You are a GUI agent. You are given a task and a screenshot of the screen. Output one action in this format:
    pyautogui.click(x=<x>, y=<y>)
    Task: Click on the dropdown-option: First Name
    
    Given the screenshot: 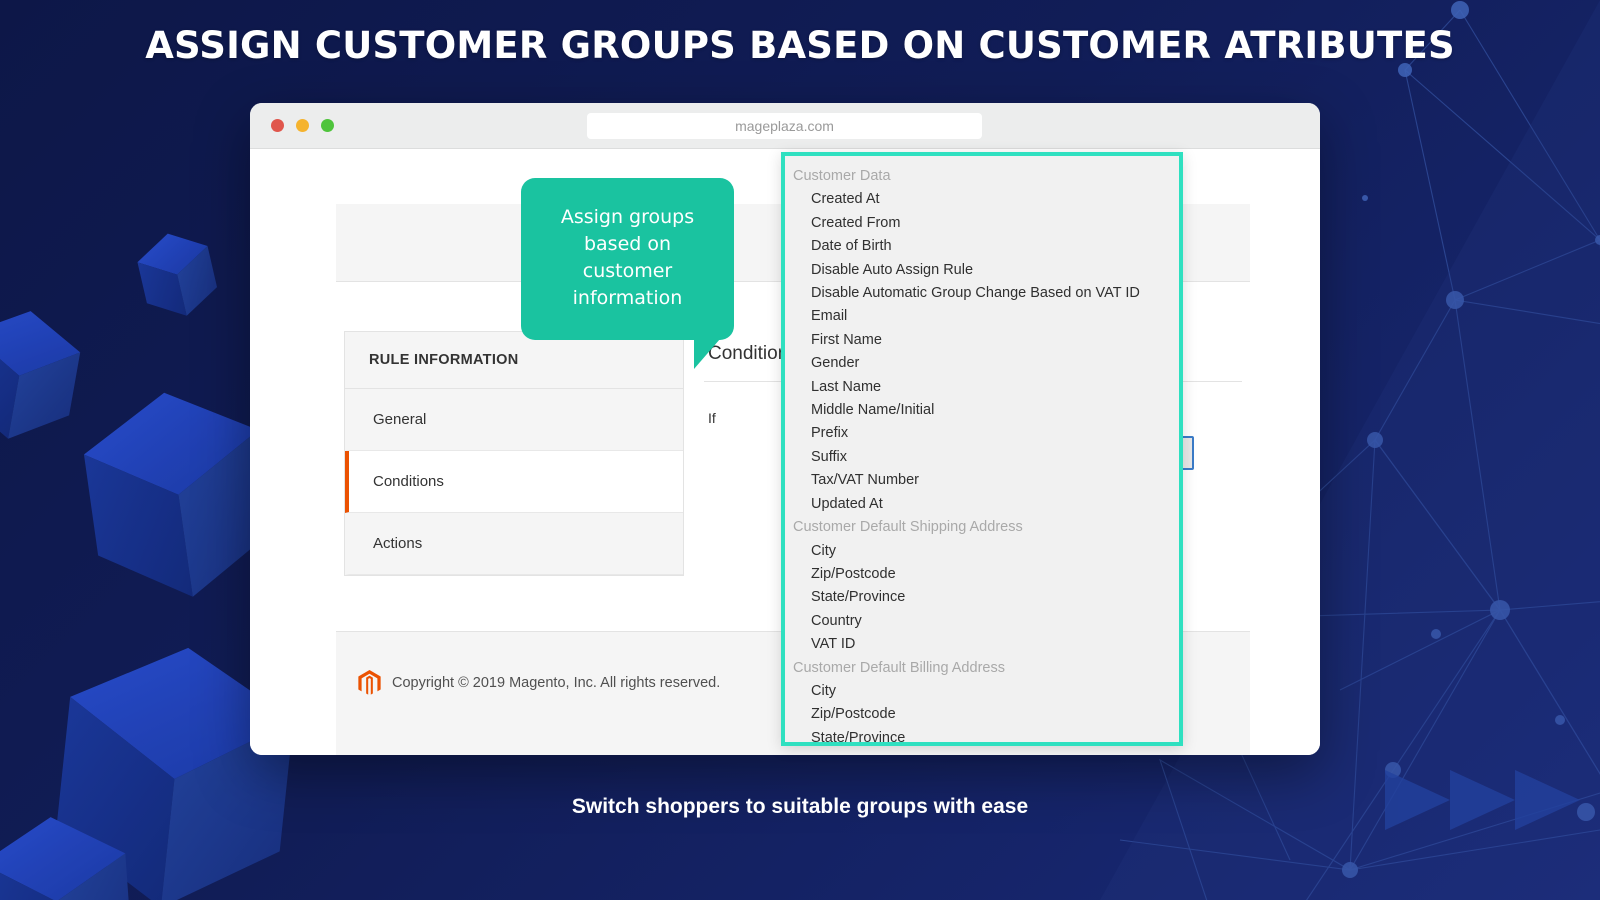 What is the action you would take?
    pyautogui.click(x=982, y=340)
    